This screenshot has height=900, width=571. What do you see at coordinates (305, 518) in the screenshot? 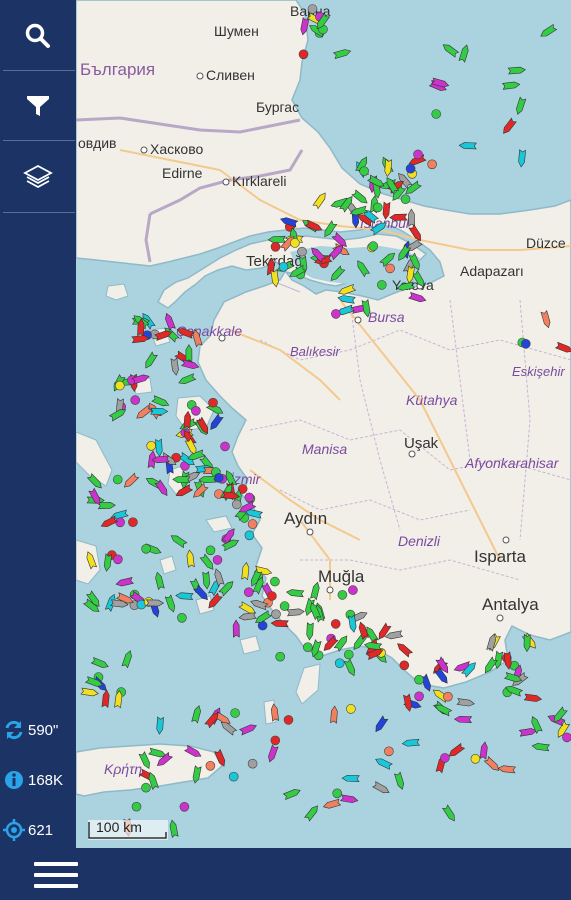
I see `label-aydin: Aydın` at bounding box center [305, 518].